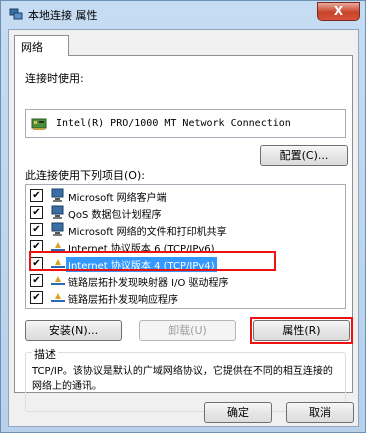 Image resolution: width=366 pixels, height=433 pixels. What do you see at coordinates (148, 283) in the screenshot?
I see `item-label: 链路层拓扑发现映射器 I/O 驱动程序` at bounding box center [148, 283].